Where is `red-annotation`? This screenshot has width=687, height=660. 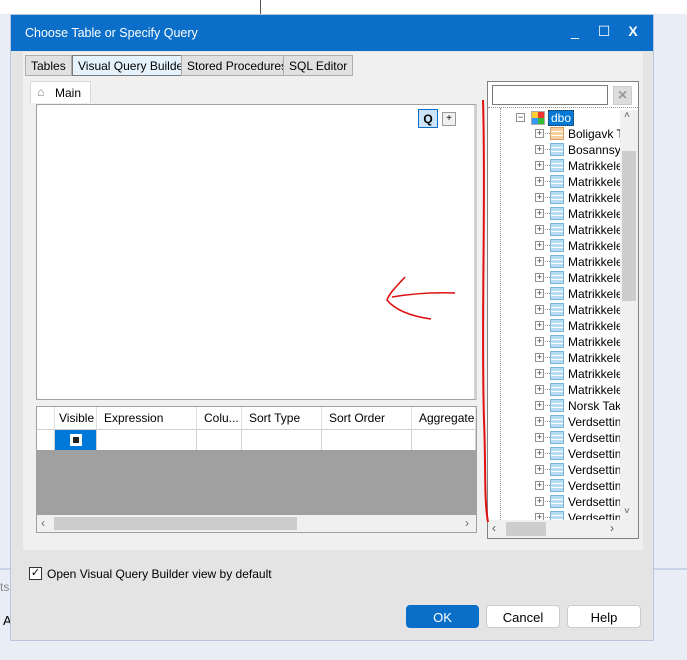 red-annotation is located at coordinates (437, 311).